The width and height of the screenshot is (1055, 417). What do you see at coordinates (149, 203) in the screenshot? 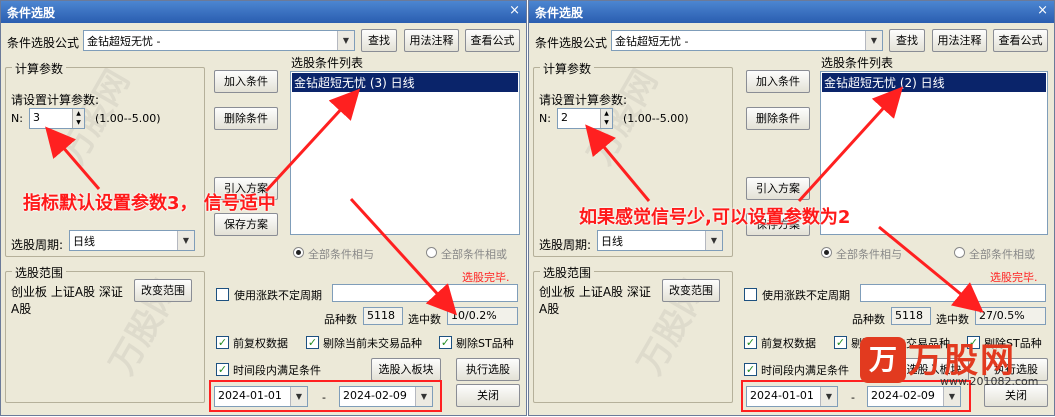
I see `annotation-callout: 指标默认设置参数3， 信号适中` at bounding box center [149, 203].